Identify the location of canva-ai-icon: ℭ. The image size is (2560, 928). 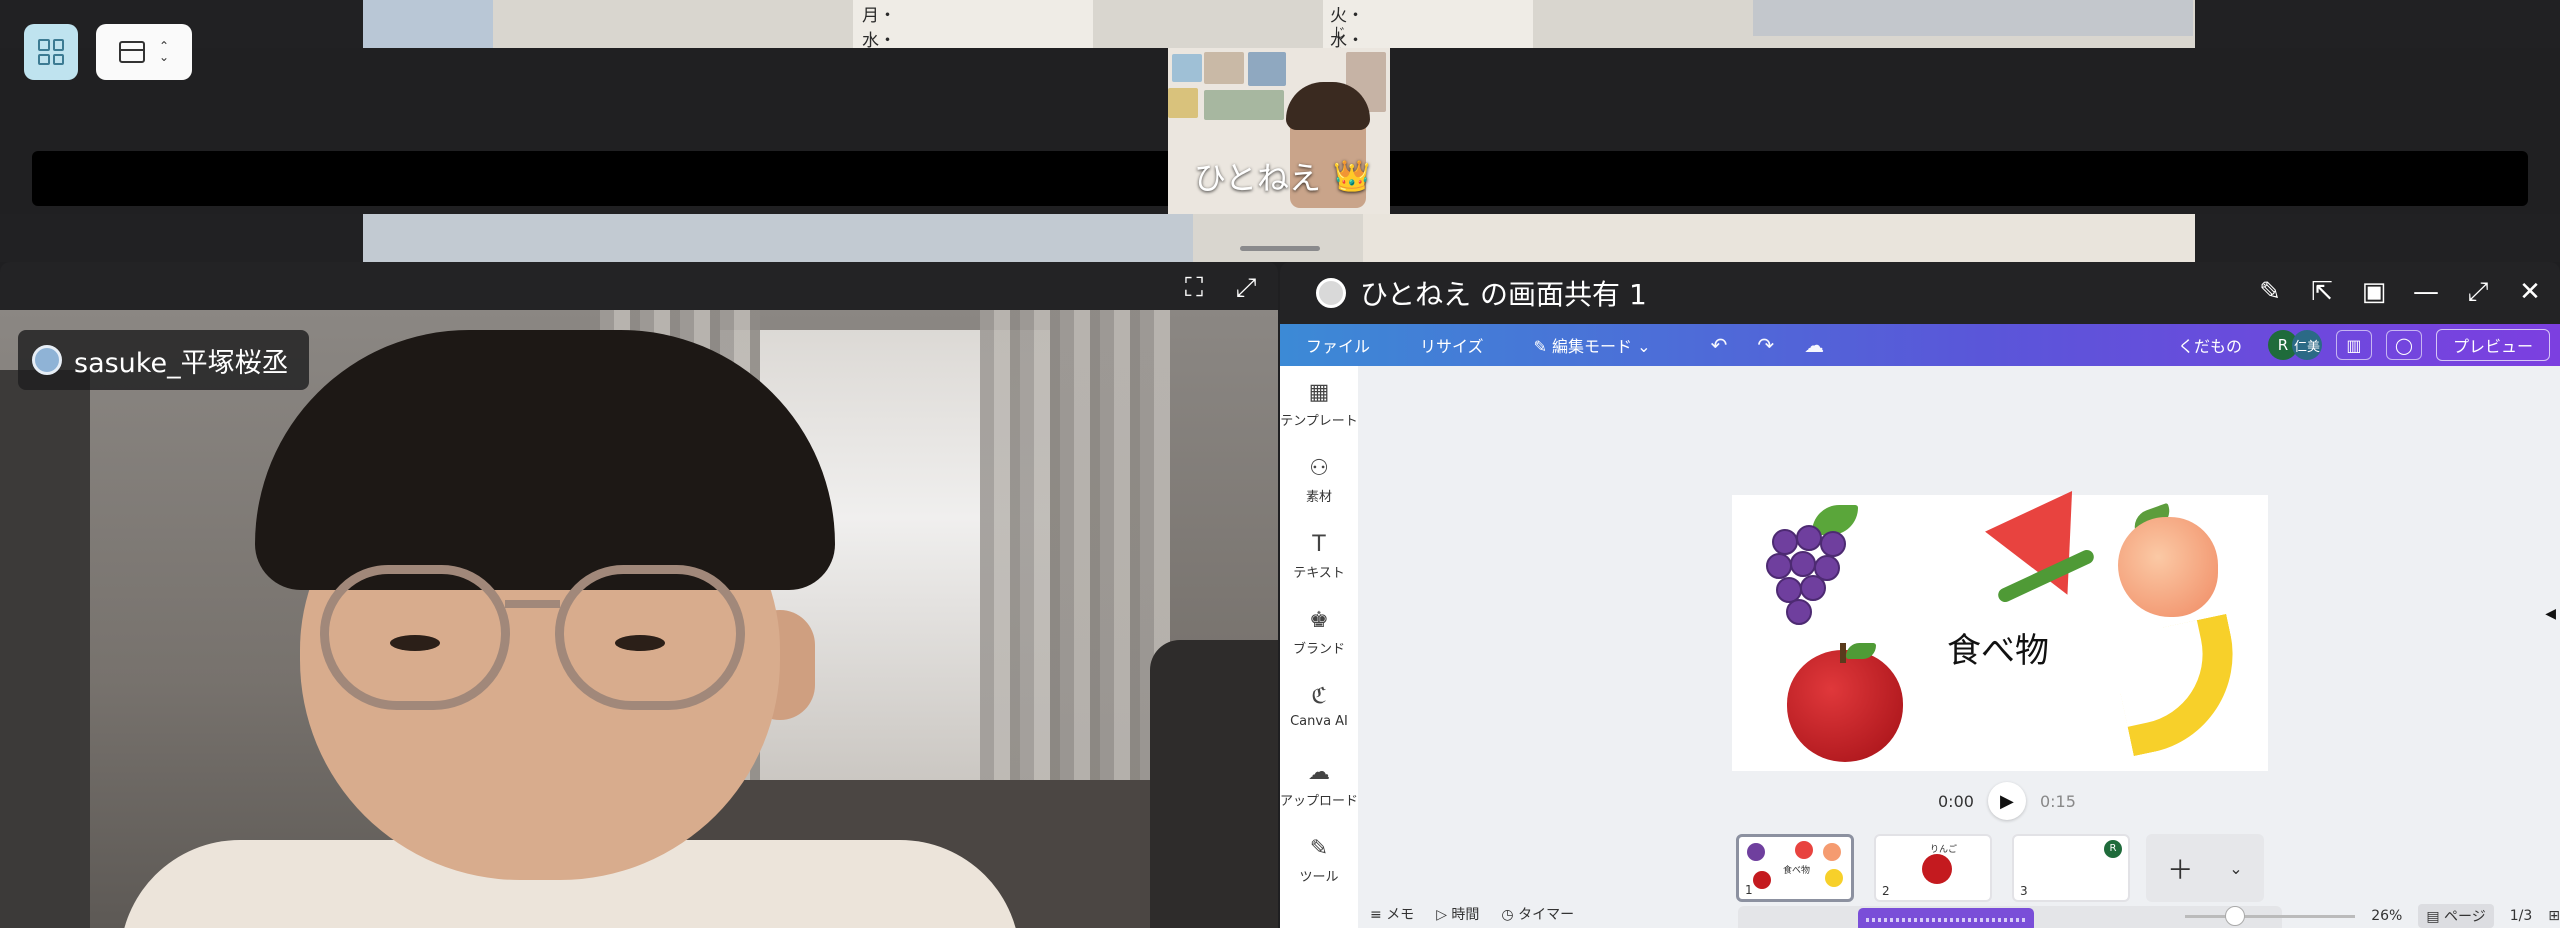
(1319, 696).